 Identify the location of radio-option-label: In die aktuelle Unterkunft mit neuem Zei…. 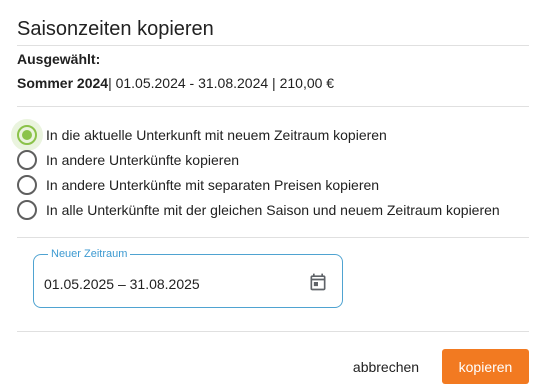
(216, 134).